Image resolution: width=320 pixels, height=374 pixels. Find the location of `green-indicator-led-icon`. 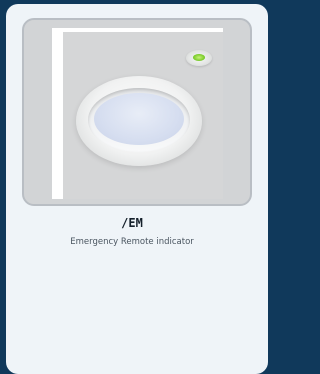

green-indicator-led-icon is located at coordinates (199, 58).